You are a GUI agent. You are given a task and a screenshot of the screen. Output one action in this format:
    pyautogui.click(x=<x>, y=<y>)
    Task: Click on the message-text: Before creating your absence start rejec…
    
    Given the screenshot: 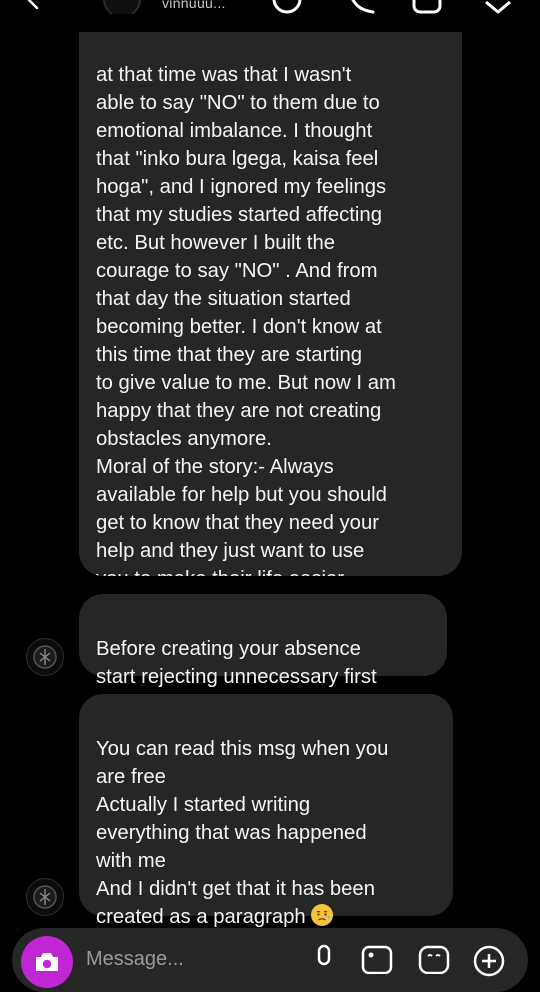 What is the action you would take?
    pyautogui.click(x=236, y=663)
    